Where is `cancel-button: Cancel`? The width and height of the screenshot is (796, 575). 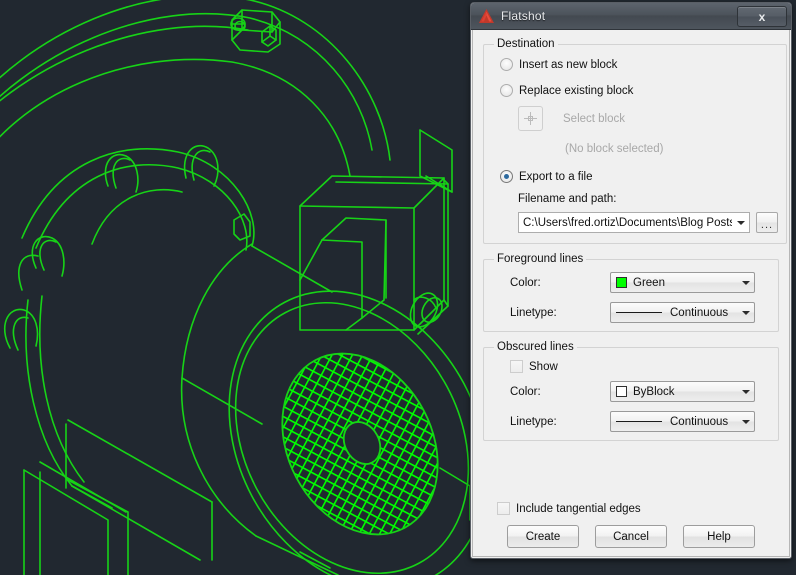 cancel-button: Cancel is located at coordinates (631, 536).